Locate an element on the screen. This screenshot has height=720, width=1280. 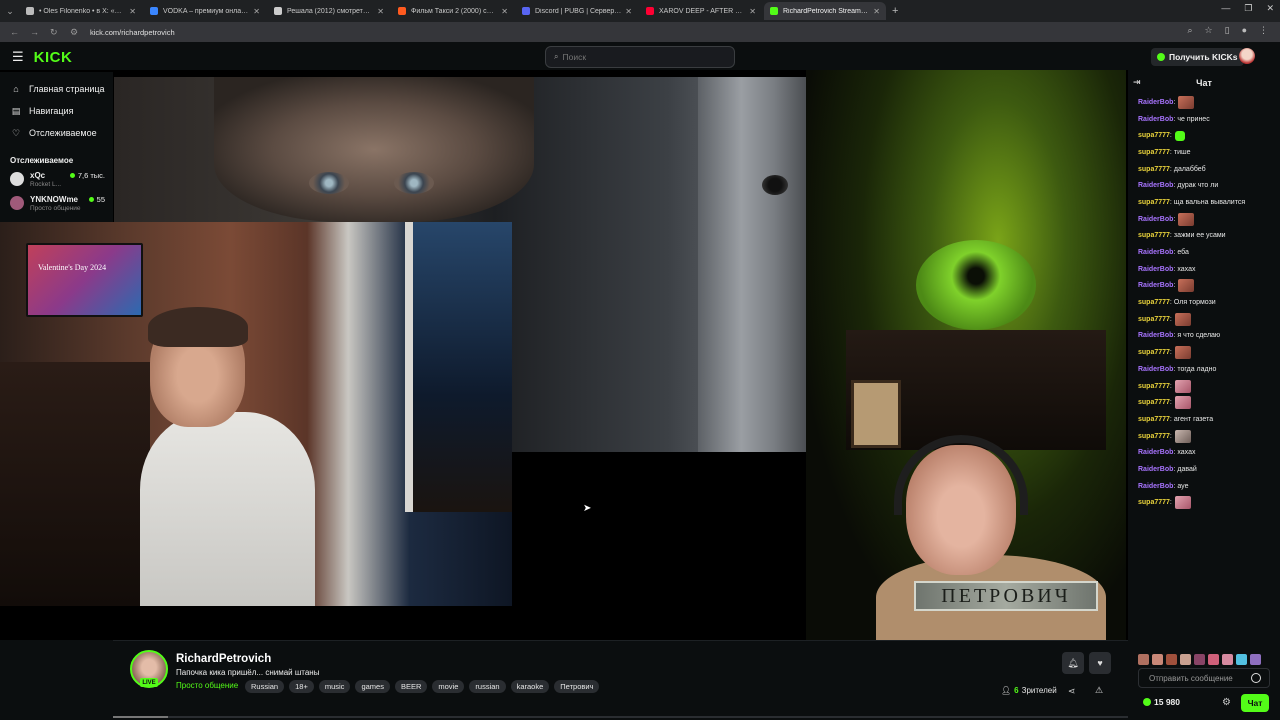
tab-search-icon: ⌄ is located at coordinates (10, 11).